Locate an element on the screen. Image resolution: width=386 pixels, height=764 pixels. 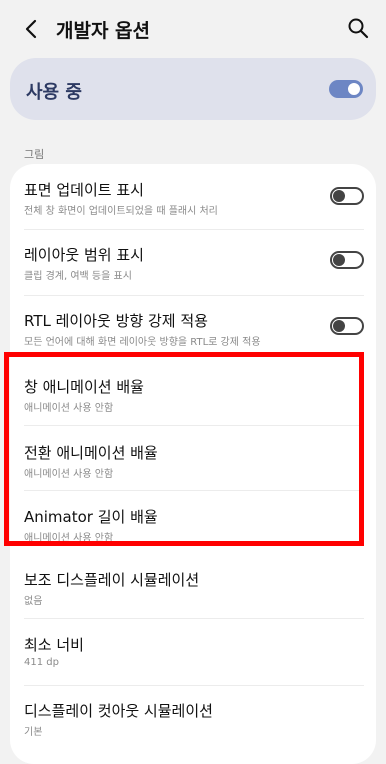
section-header: 그림 is located at coordinates (34, 154).